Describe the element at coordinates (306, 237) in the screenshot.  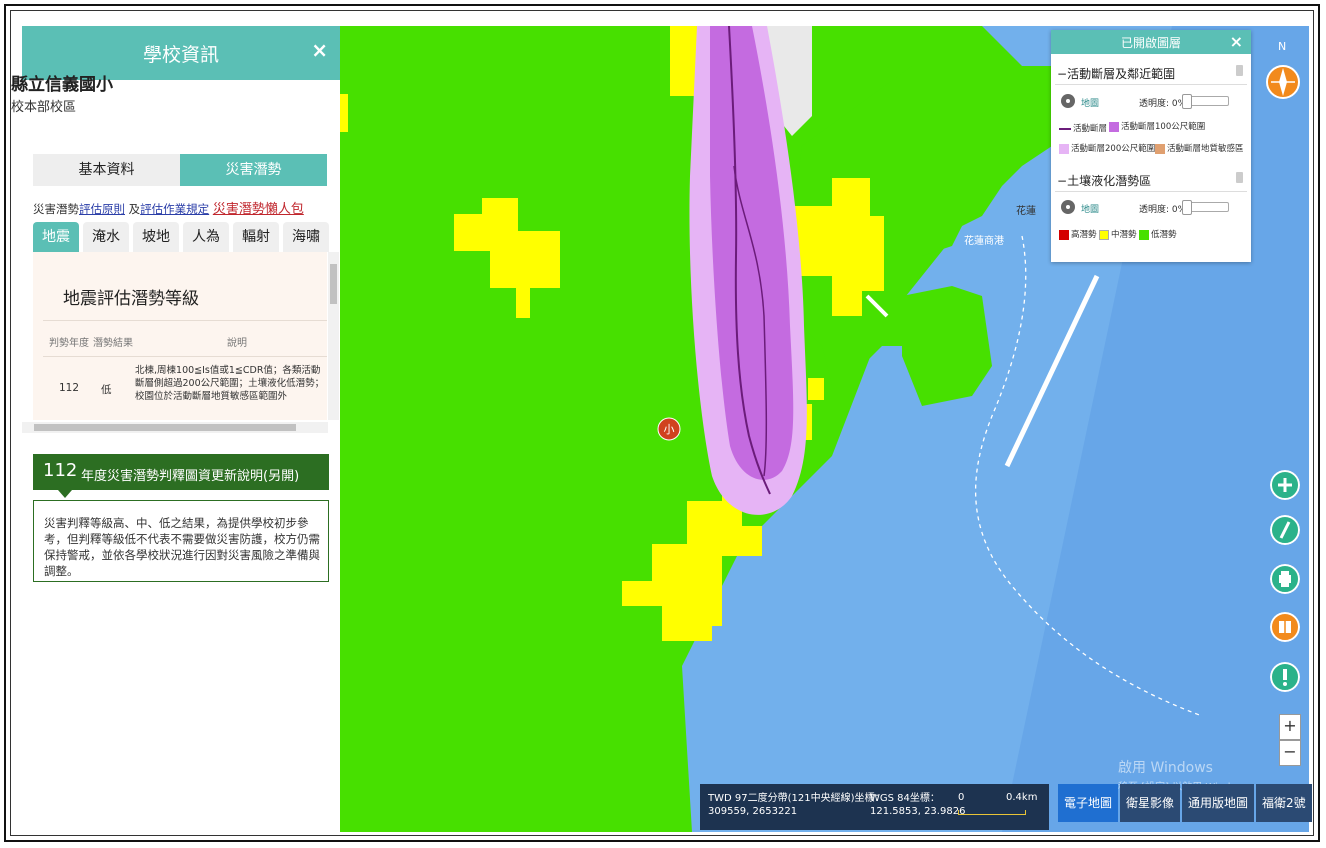
I see `tab-tsunami: 海嘯` at that location.